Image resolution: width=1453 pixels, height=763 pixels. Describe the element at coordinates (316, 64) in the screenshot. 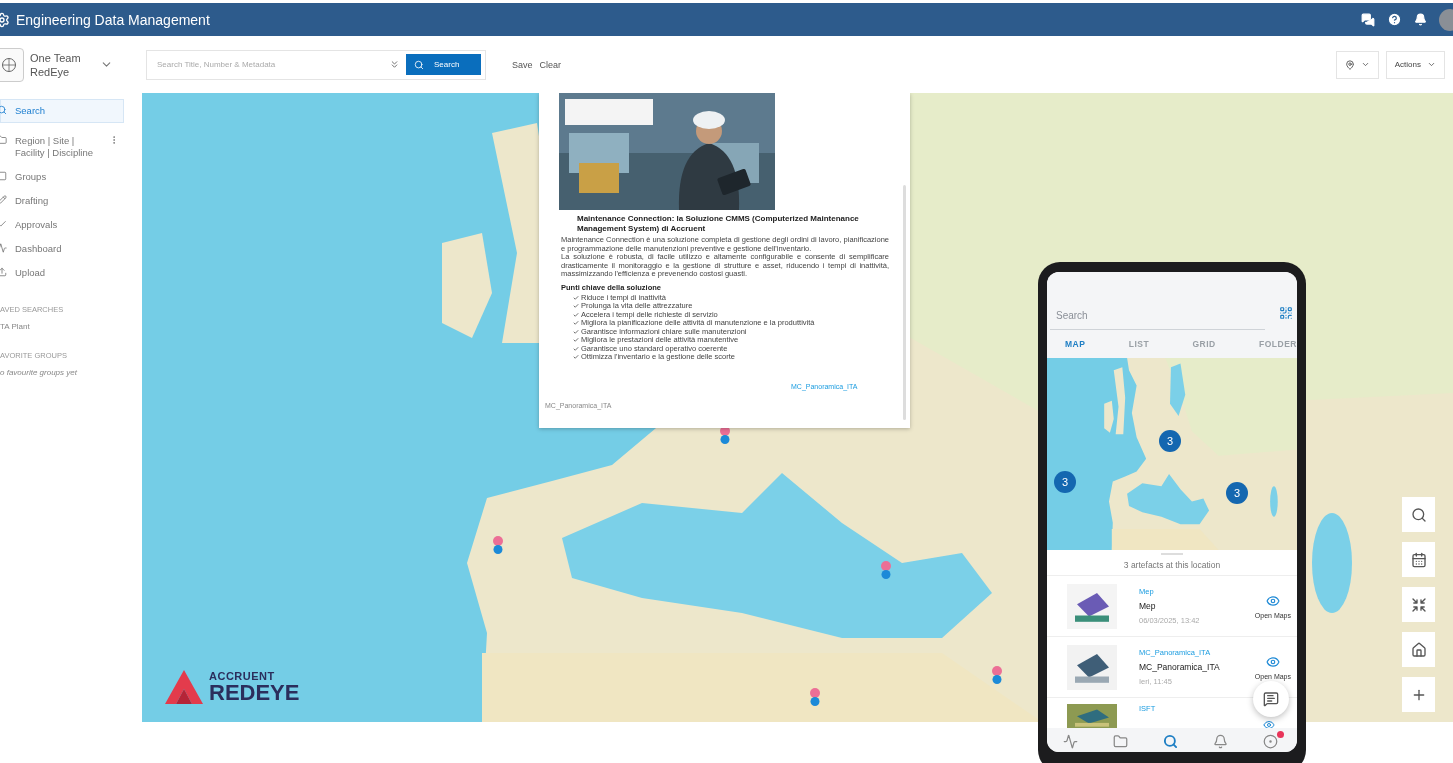

I see `search-field: Search Title, Number & Metadata Search` at that location.